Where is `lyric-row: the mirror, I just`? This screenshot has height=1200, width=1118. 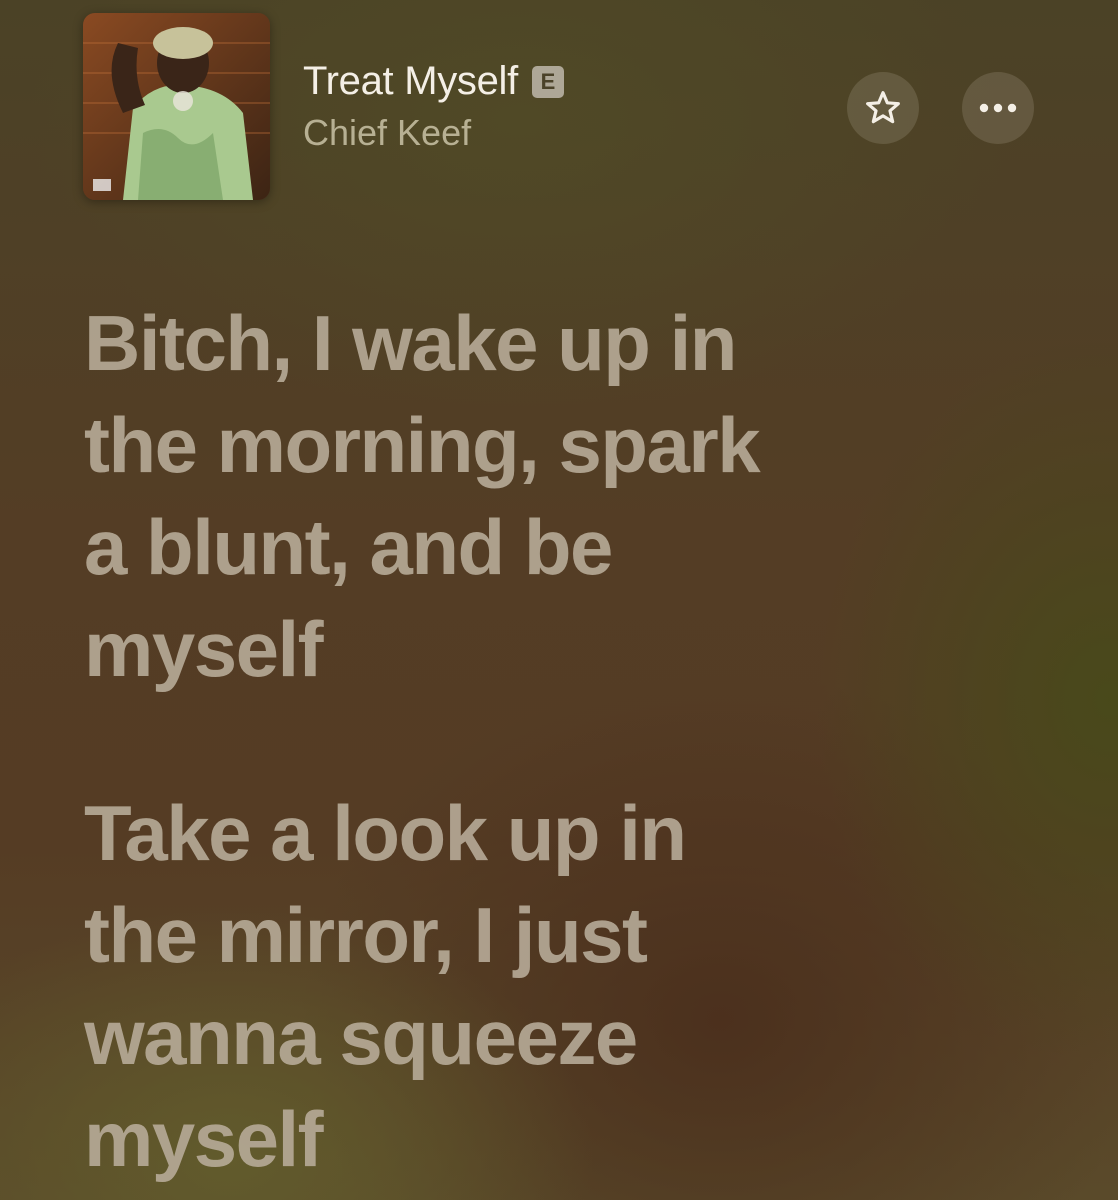
lyric-row: the mirror, I just is located at coordinates (366, 935).